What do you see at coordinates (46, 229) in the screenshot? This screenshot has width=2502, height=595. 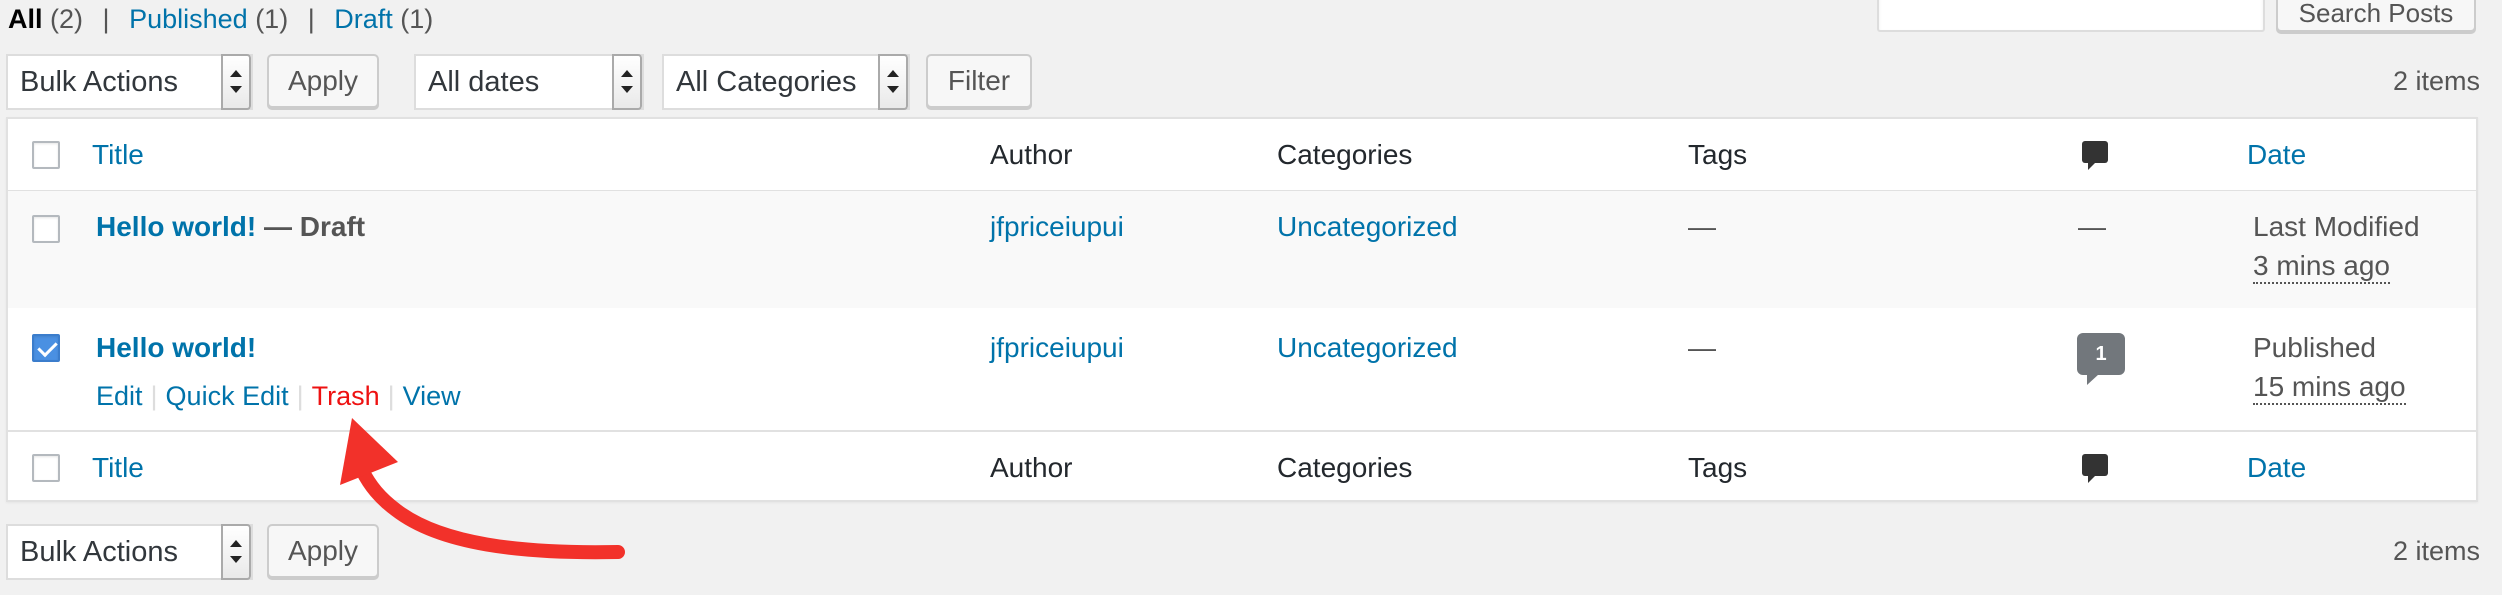 I see `row-checkbox` at bounding box center [46, 229].